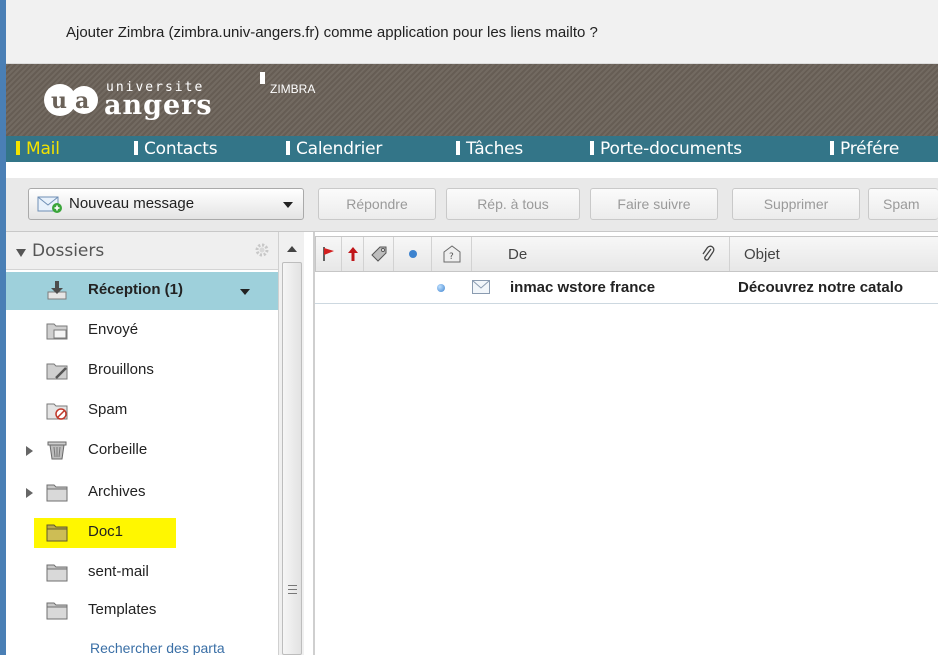  Describe the element at coordinates (158, 105) in the screenshot. I see `logo-angers-text: angers` at that location.